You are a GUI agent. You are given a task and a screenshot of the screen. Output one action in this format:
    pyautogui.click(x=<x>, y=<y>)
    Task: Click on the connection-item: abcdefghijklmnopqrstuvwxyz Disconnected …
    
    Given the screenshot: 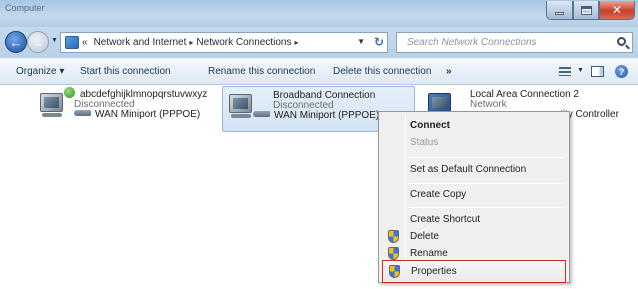 What is the action you would take?
    pyautogui.click(x=123, y=109)
    